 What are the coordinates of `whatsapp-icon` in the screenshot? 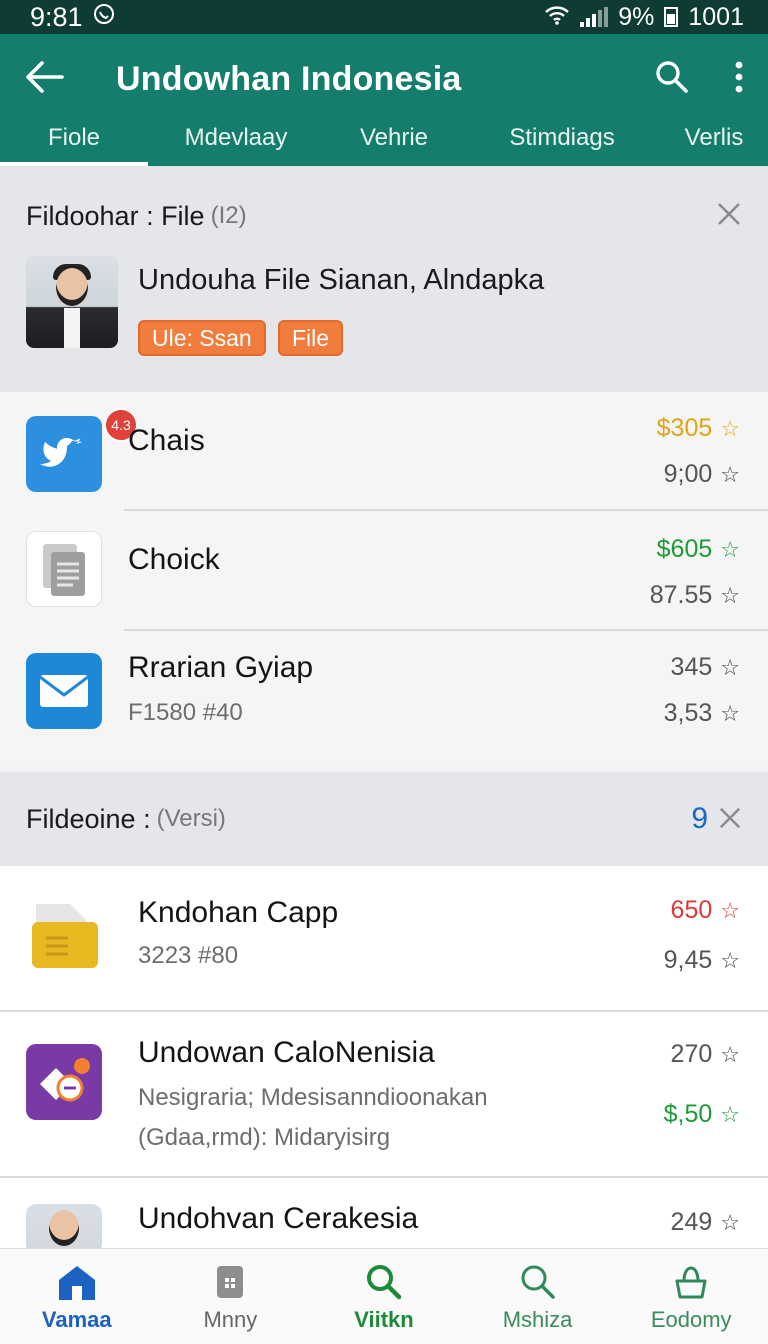 It's located at (104, 17).